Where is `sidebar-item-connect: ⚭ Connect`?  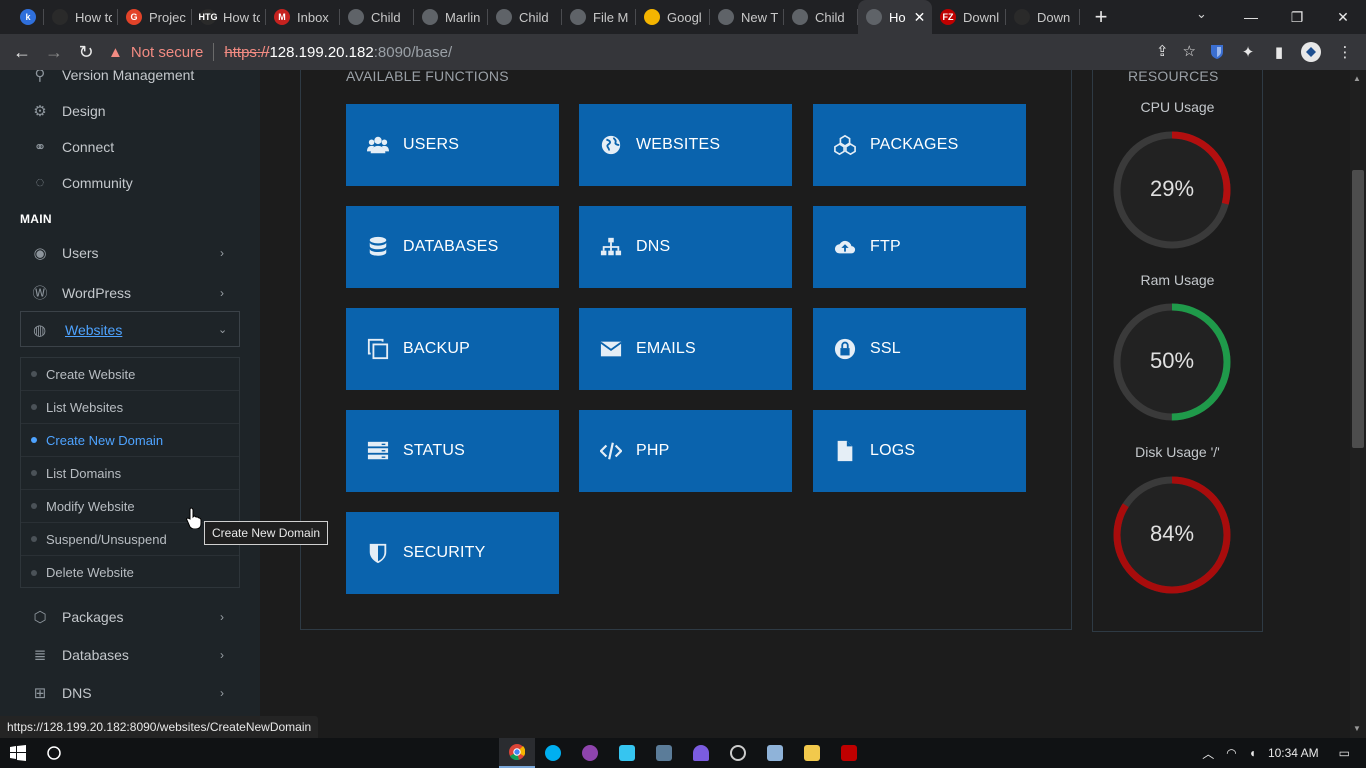 sidebar-item-connect: ⚭ Connect is located at coordinates (72, 147).